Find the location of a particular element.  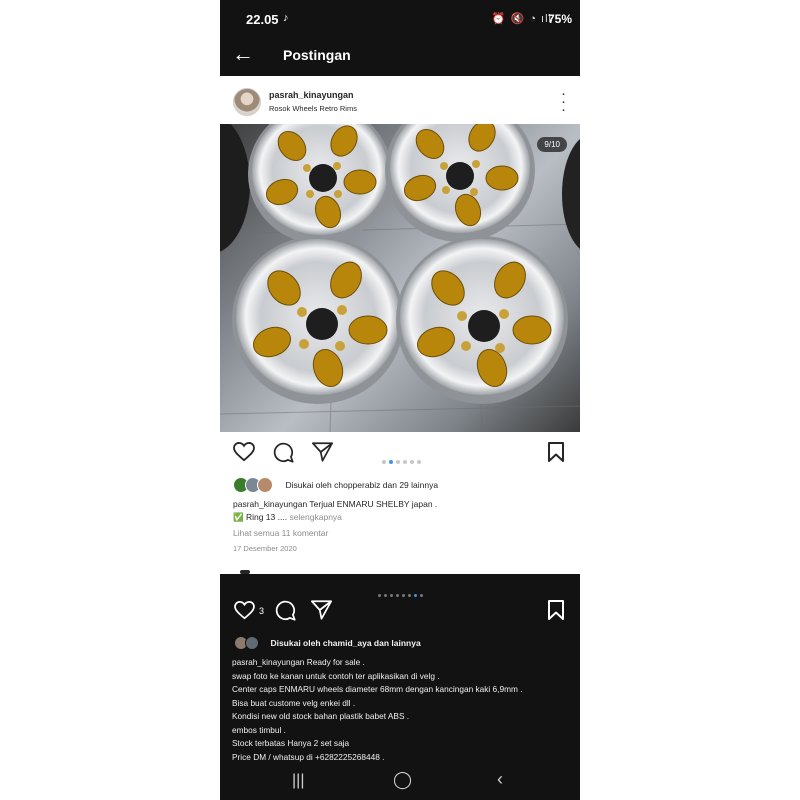

status-bar: 22.05 ♪ ⏰ 🔇 ◔ ıll 75% is located at coordinates (400, 19).